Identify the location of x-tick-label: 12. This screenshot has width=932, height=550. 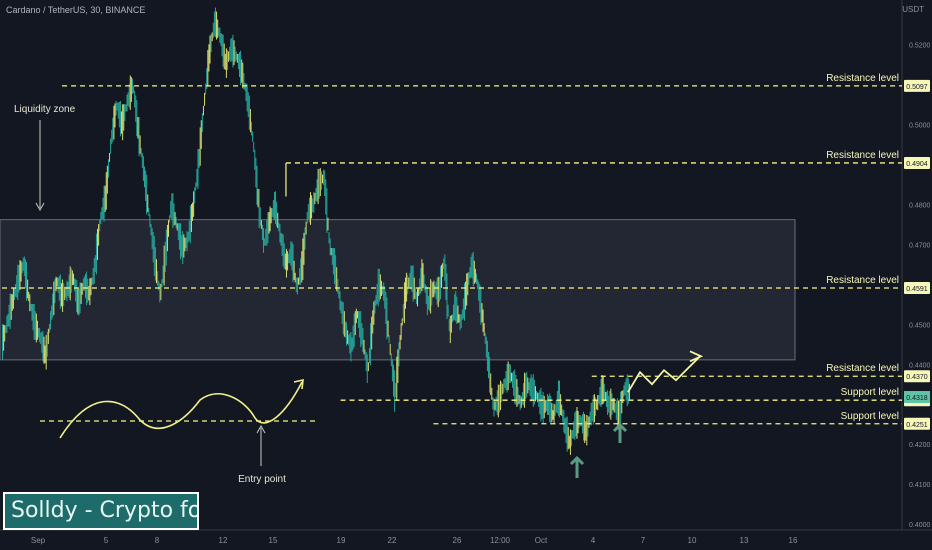
(223, 540).